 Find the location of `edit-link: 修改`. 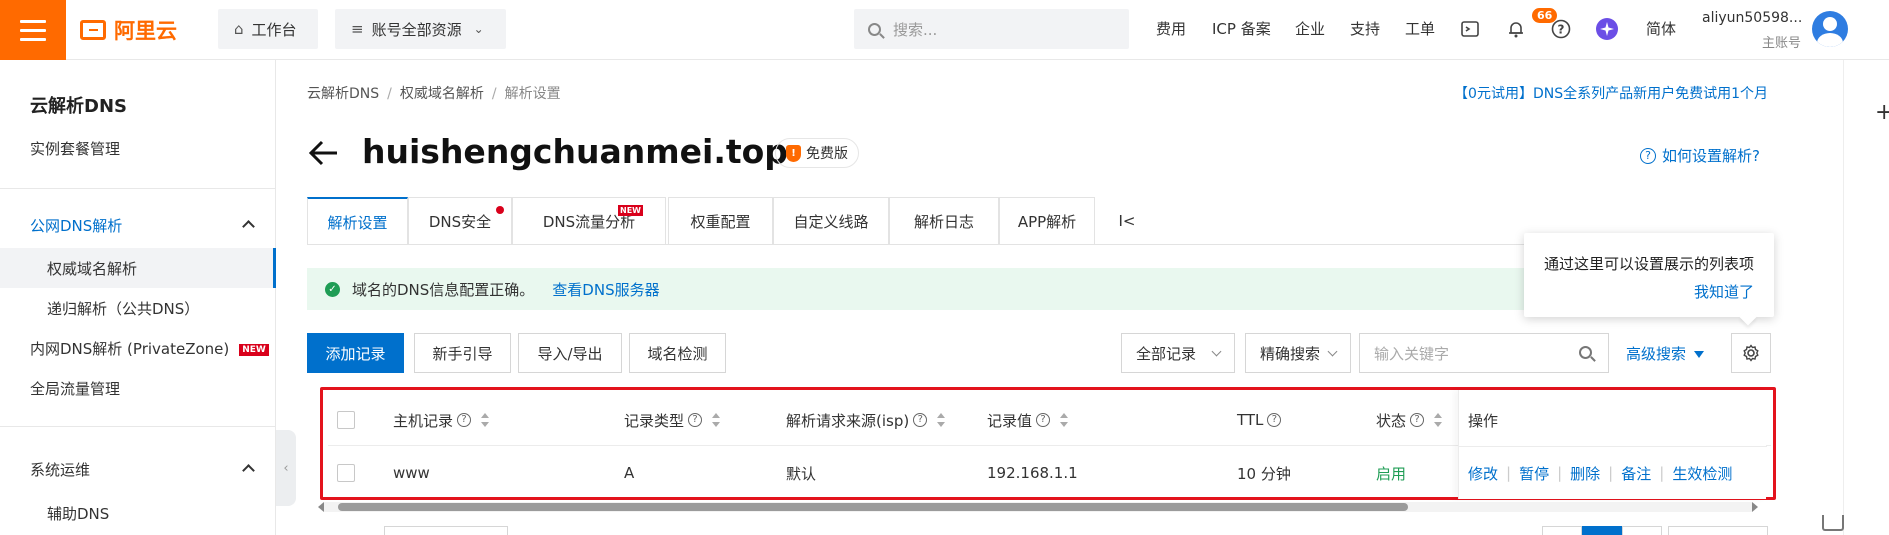

edit-link: 修改 is located at coordinates (1483, 473).